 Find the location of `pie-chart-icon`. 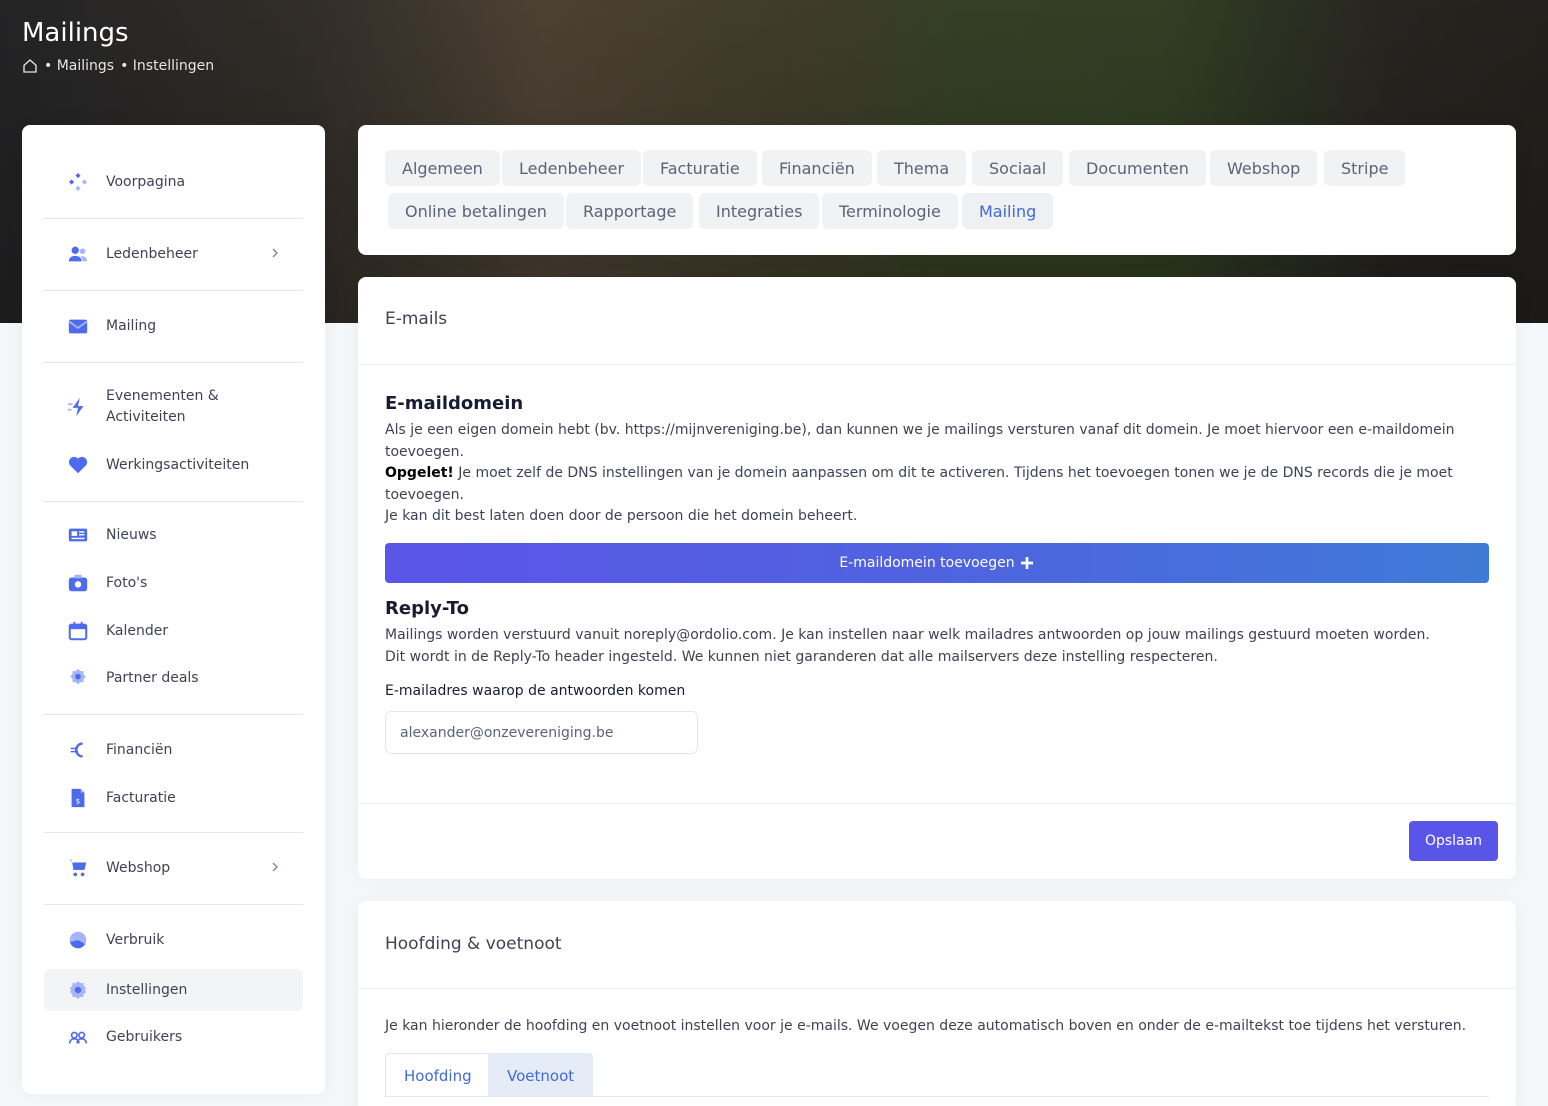

pie-chart-icon is located at coordinates (78, 940).